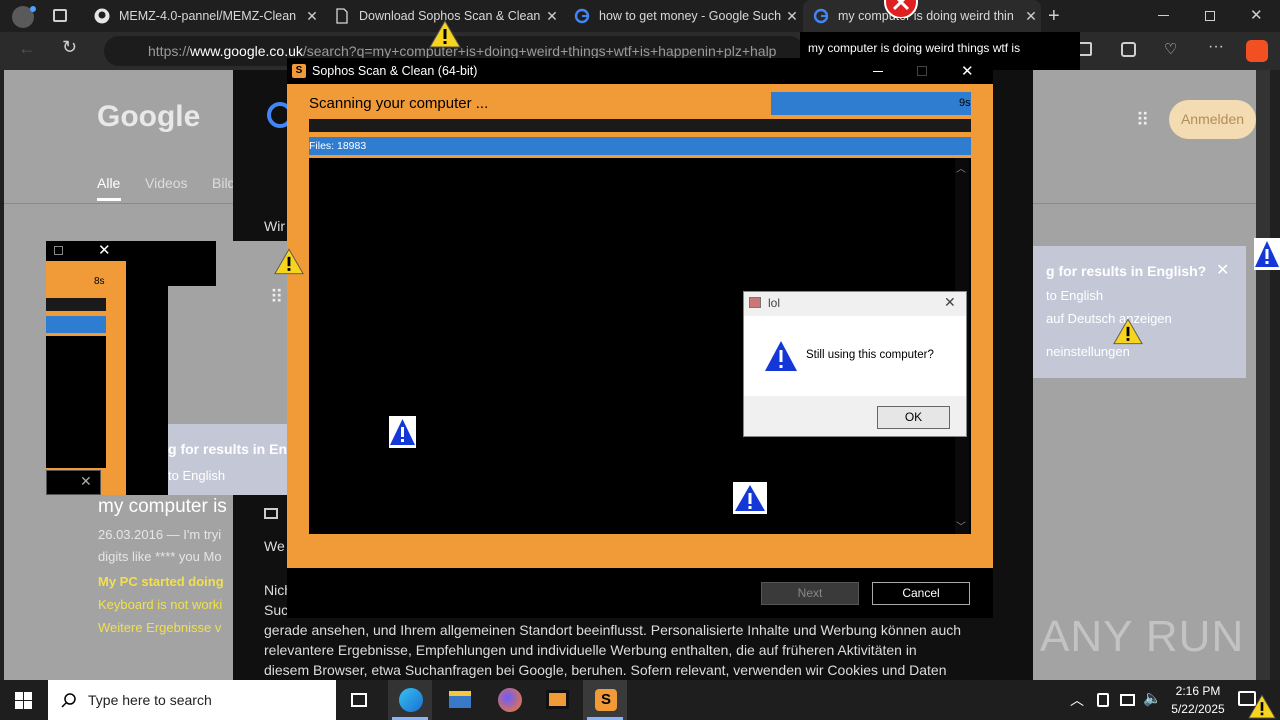  Describe the element at coordinates (855, 364) in the screenshot. I see `lol-dialog: lol ✕ Still using this computer? OK` at that location.